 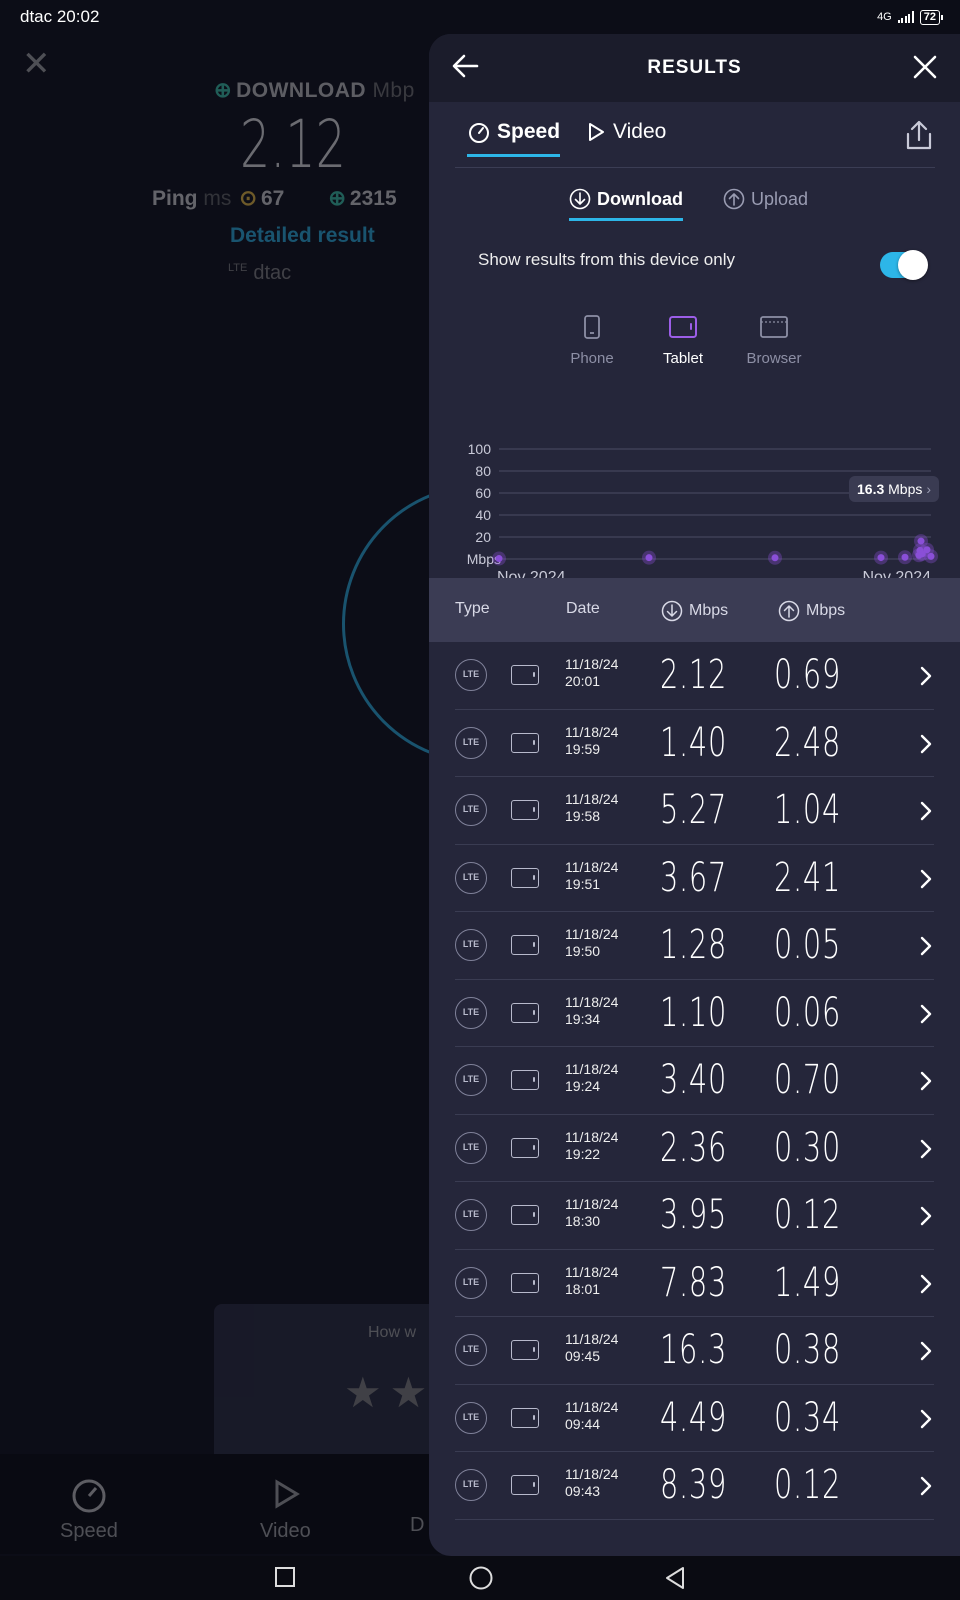 What do you see at coordinates (774, 340) in the screenshot?
I see `device-browser: Browser` at bounding box center [774, 340].